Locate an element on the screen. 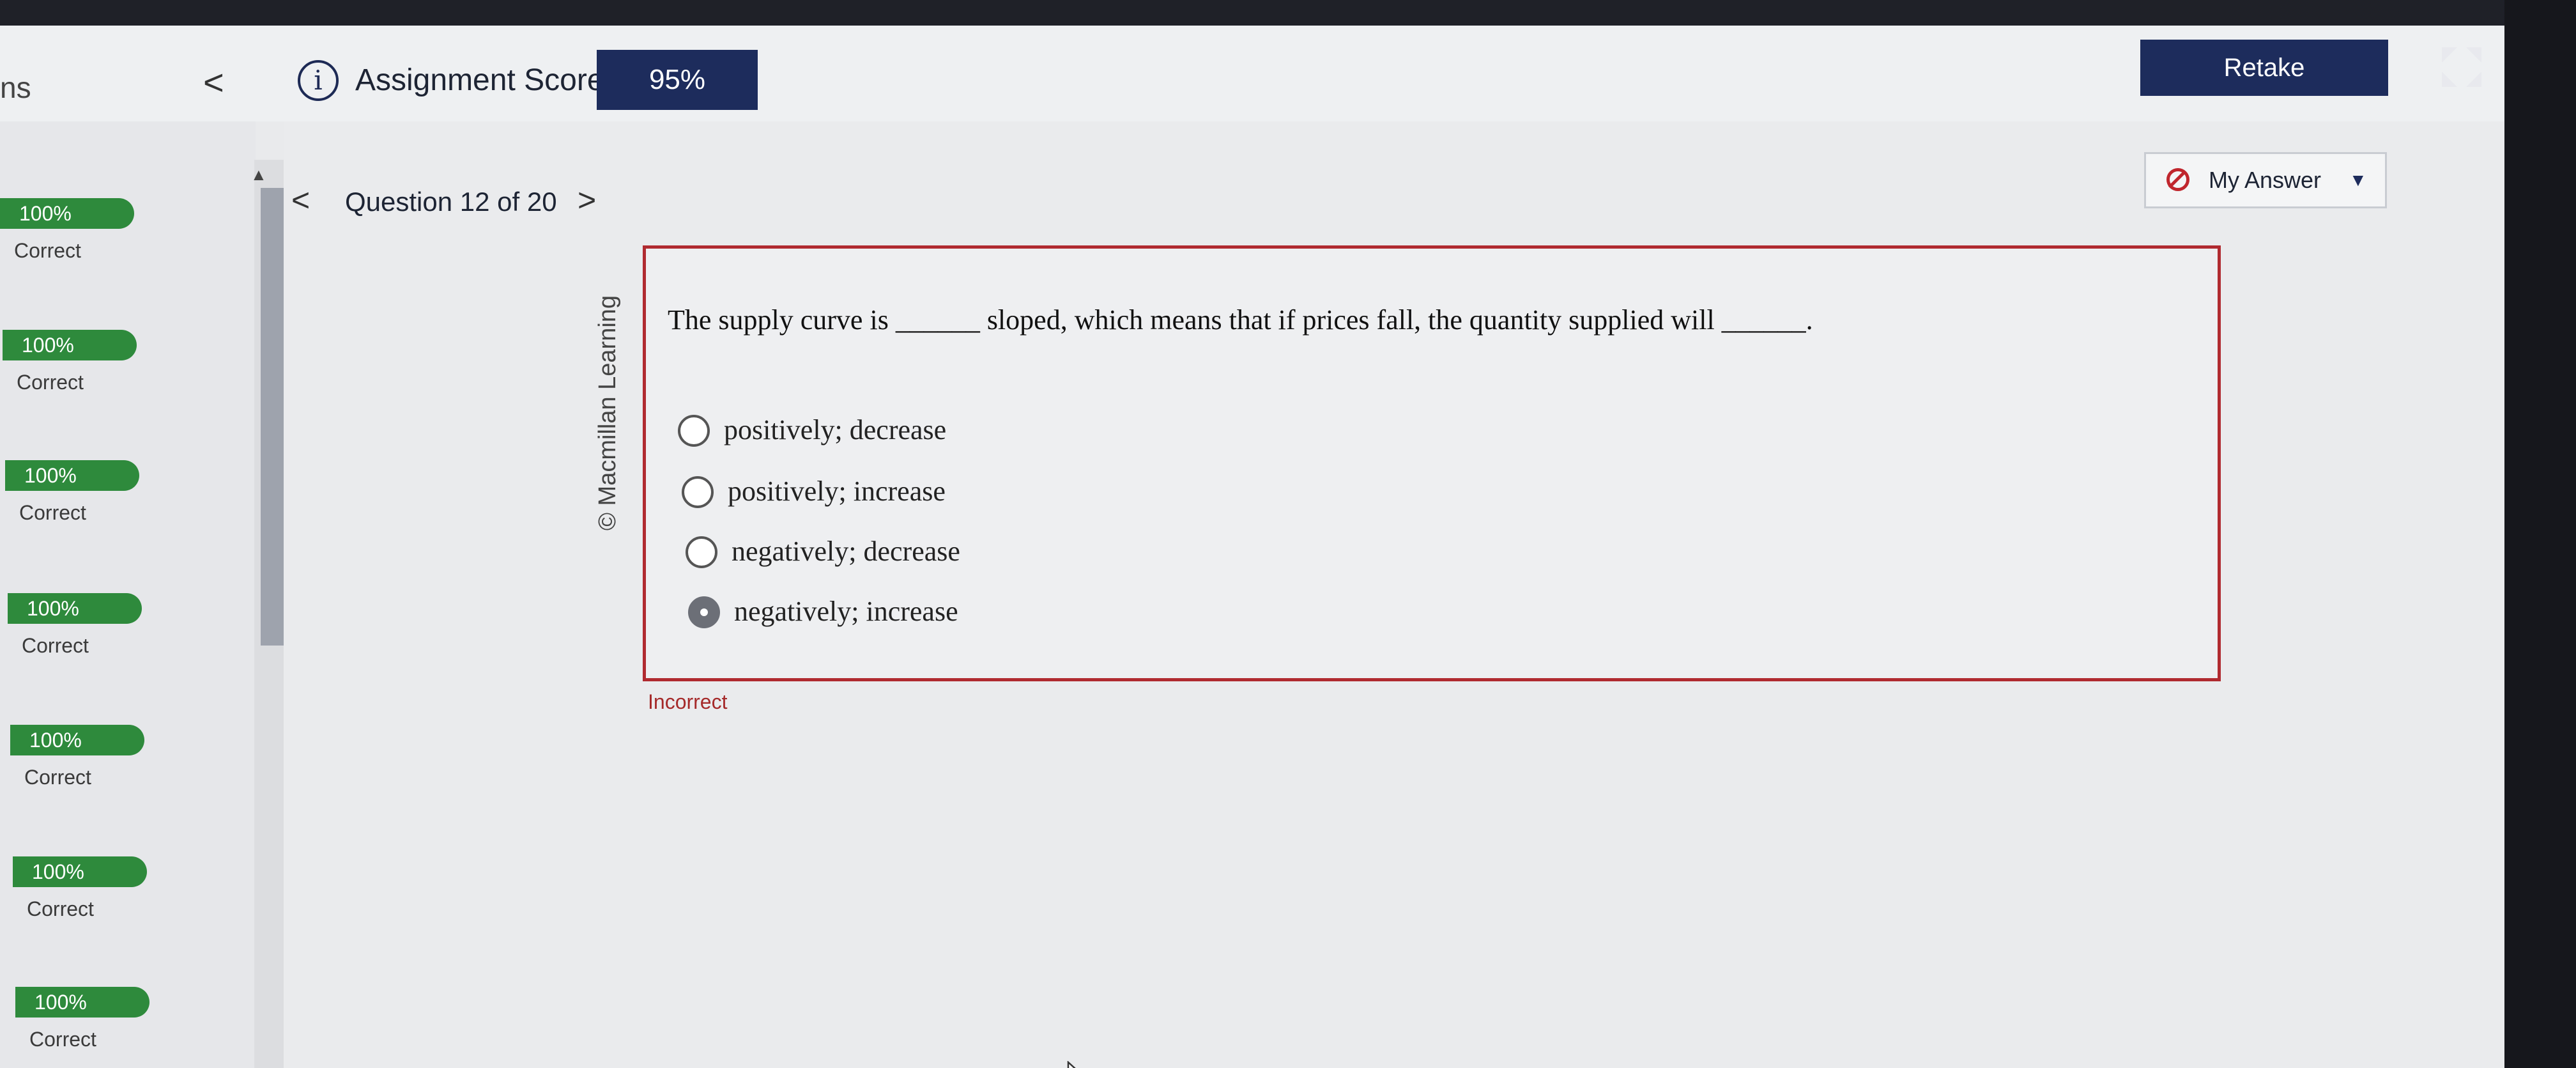 The image size is (2576, 1068). retake-button: Retake is located at coordinates (2264, 68).